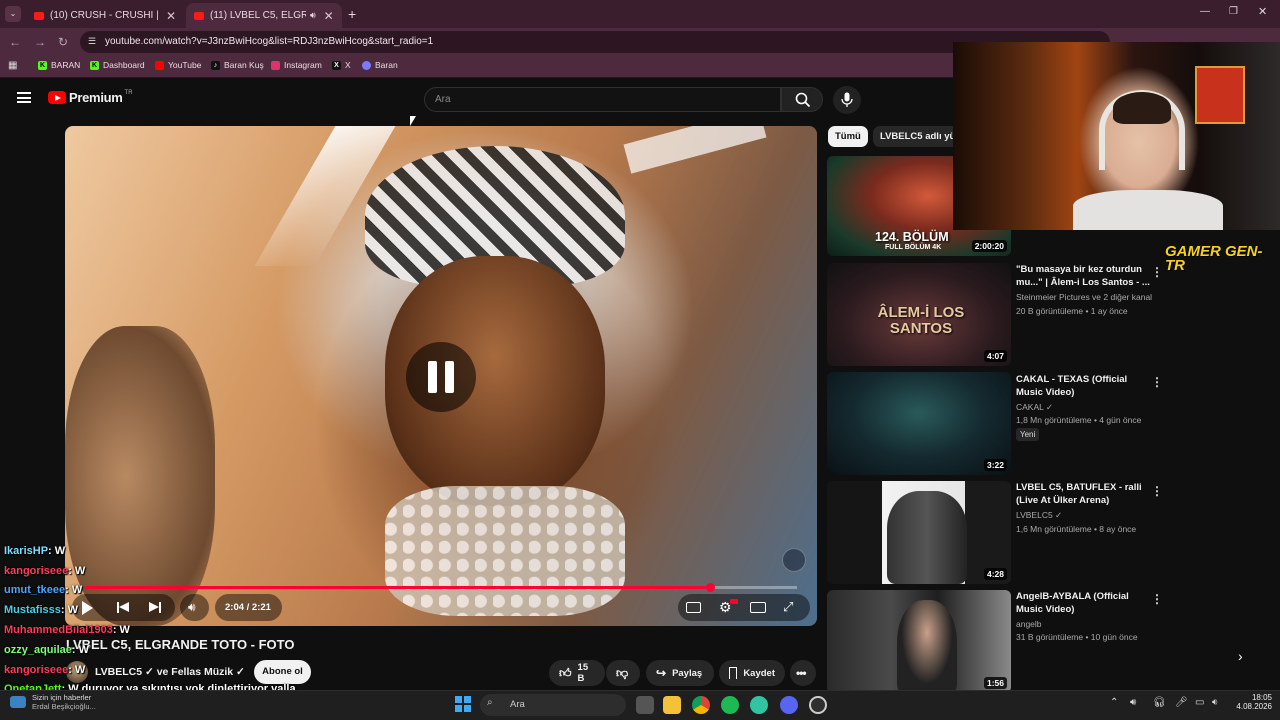 The width and height of the screenshot is (1280, 720). Describe the element at coordinates (919, 641) in the screenshot. I see `recommendation-thumbnail: 1:56` at that location.